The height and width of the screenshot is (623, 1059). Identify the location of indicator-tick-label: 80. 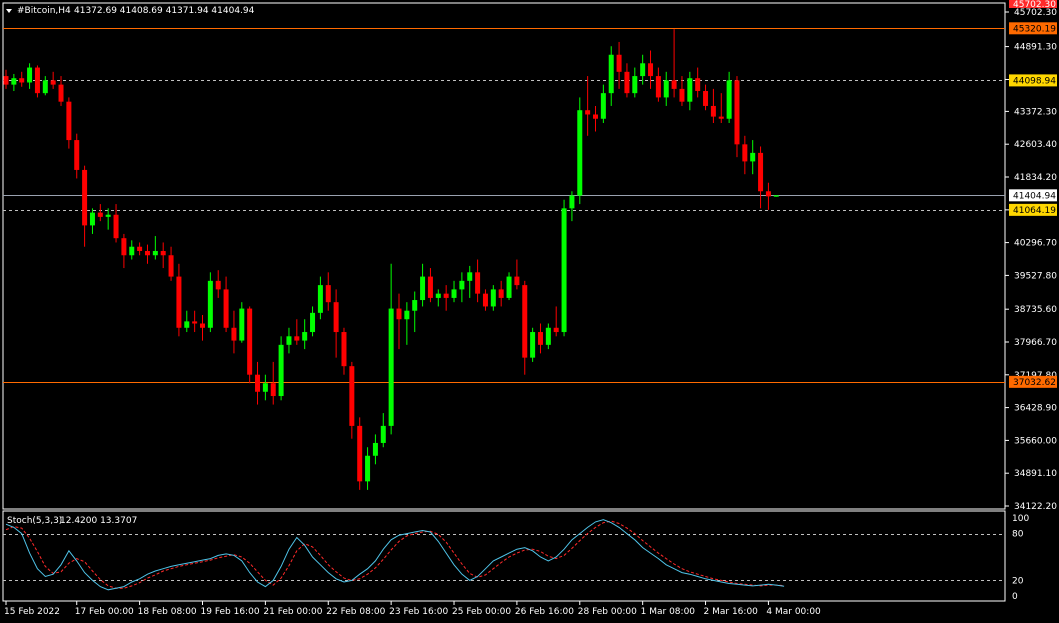
(1018, 535).